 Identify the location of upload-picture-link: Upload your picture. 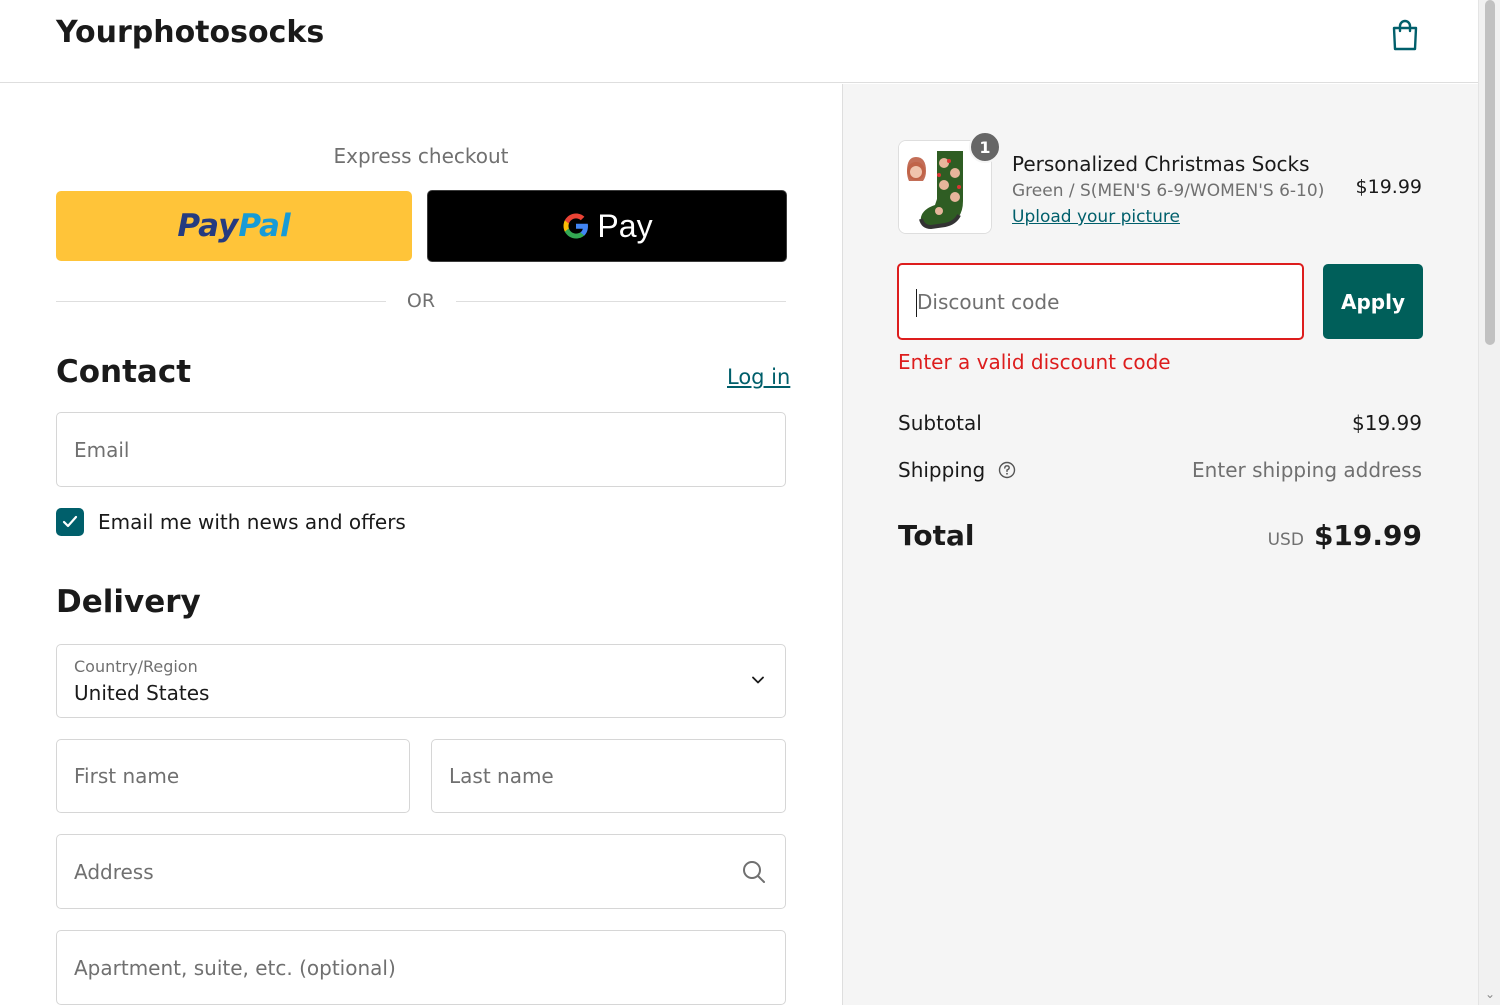
(1096, 217).